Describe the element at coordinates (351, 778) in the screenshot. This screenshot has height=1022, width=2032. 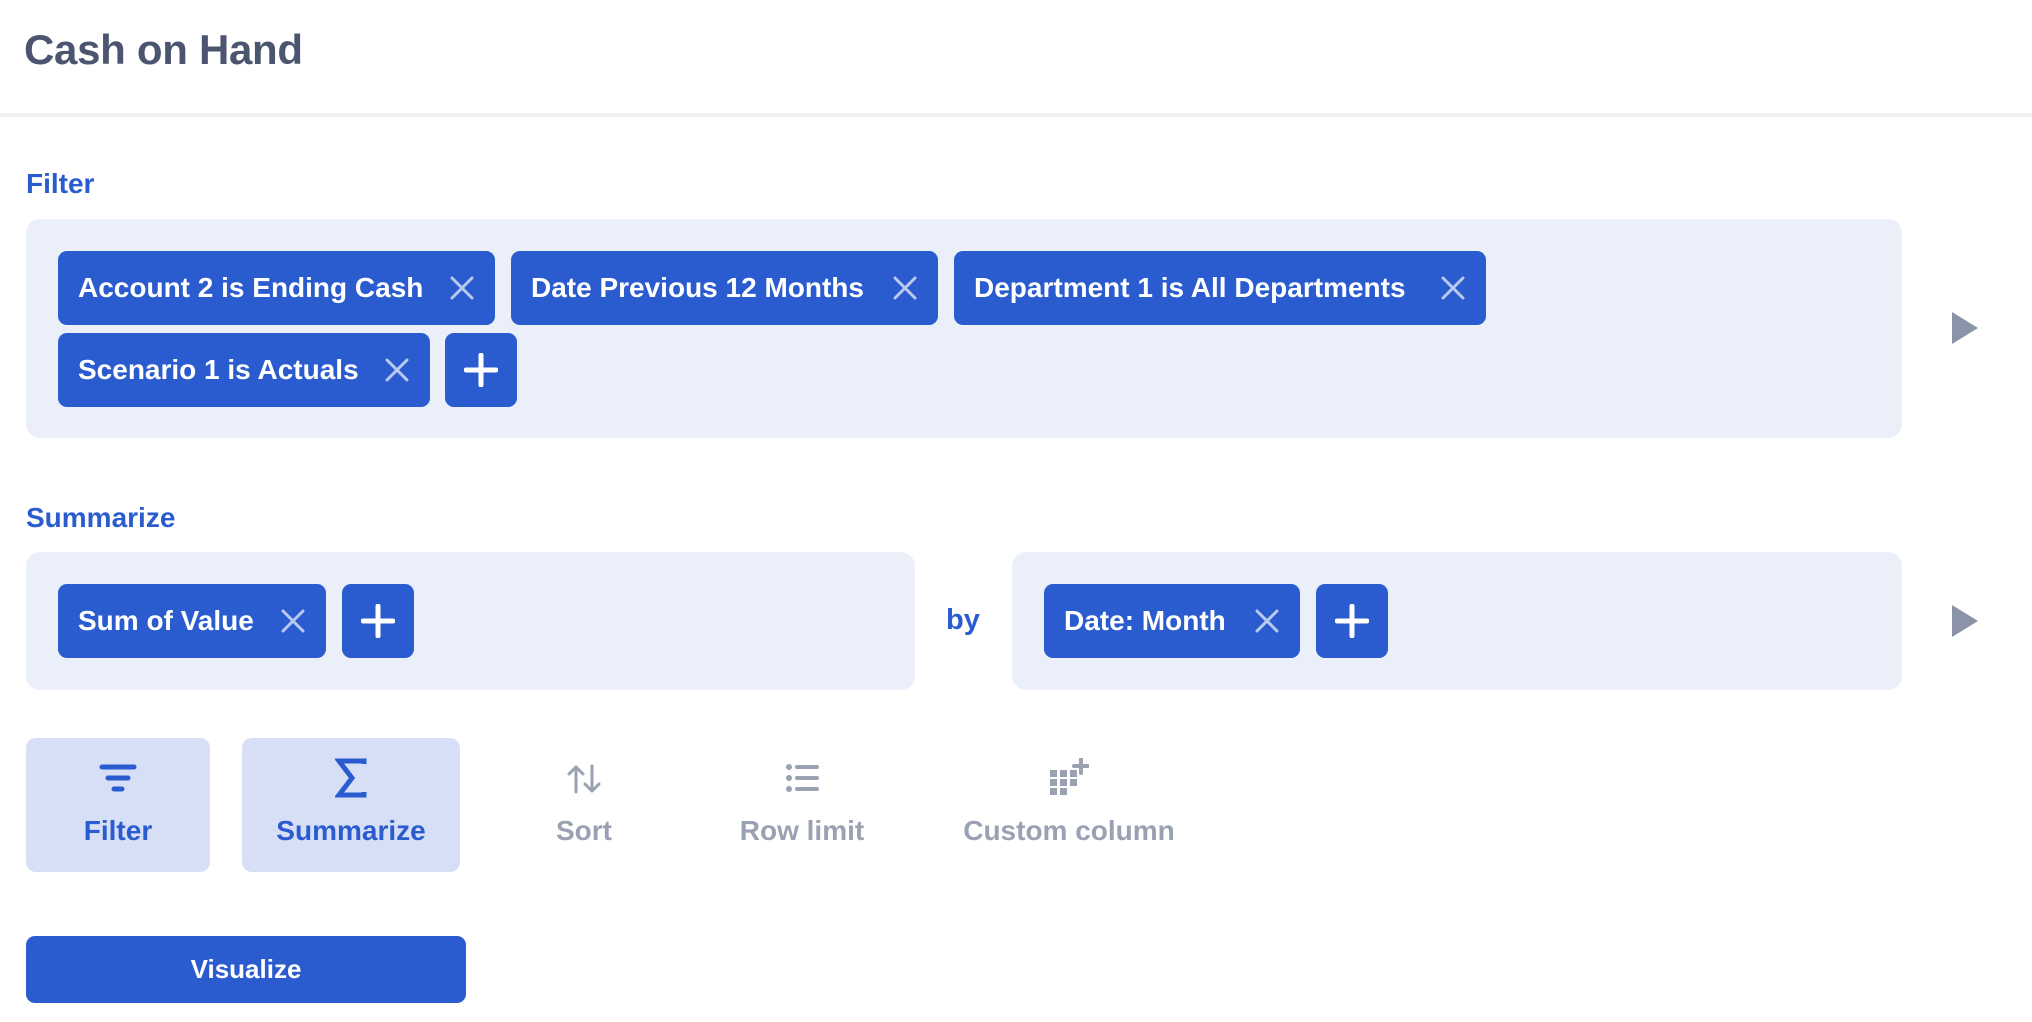
I see `sigma-icon` at that location.